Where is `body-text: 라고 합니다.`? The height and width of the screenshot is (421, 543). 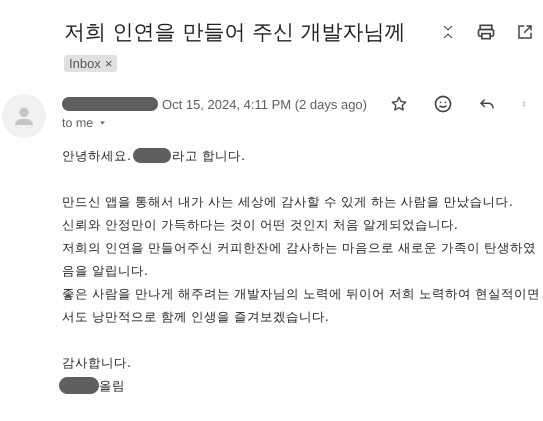 body-text: 라고 합니다. is located at coordinates (208, 156).